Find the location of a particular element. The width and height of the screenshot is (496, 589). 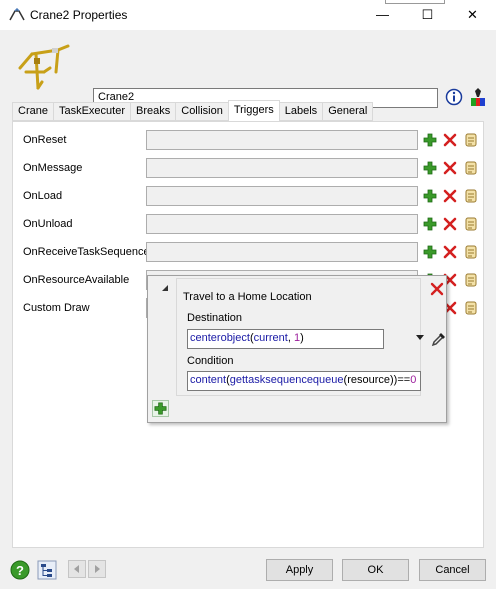

tab-breaks: Breaks is located at coordinates (153, 111).